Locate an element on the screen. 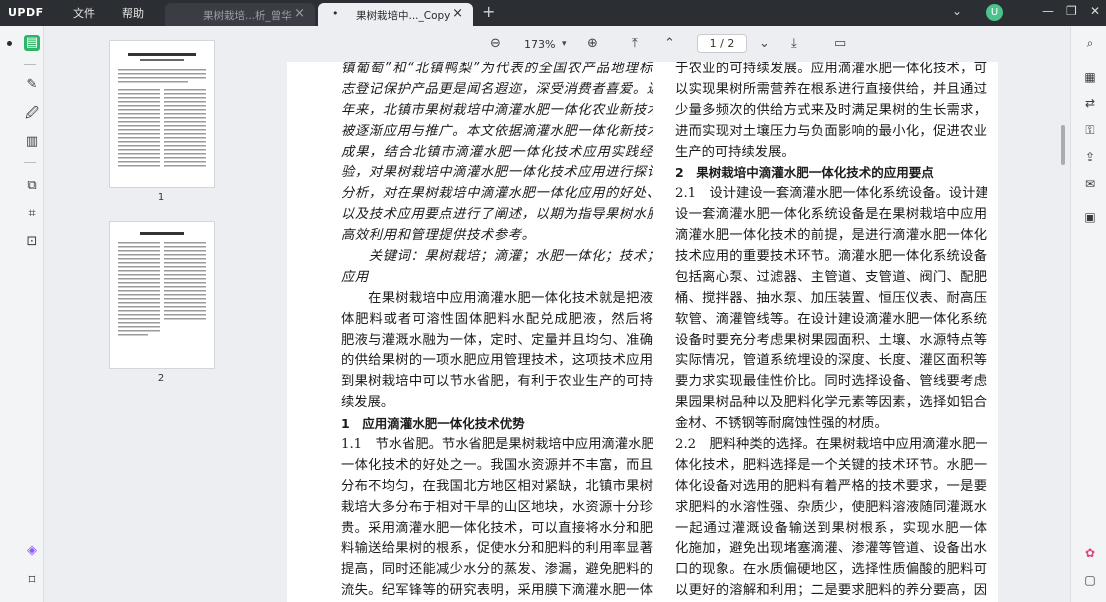 Image resolution: width=1106 pixels, height=602 pixels. text-line: 求肥料的水溶性强、杂质少，使肥料溶液随同灌溉水 is located at coordinates (831, 507).